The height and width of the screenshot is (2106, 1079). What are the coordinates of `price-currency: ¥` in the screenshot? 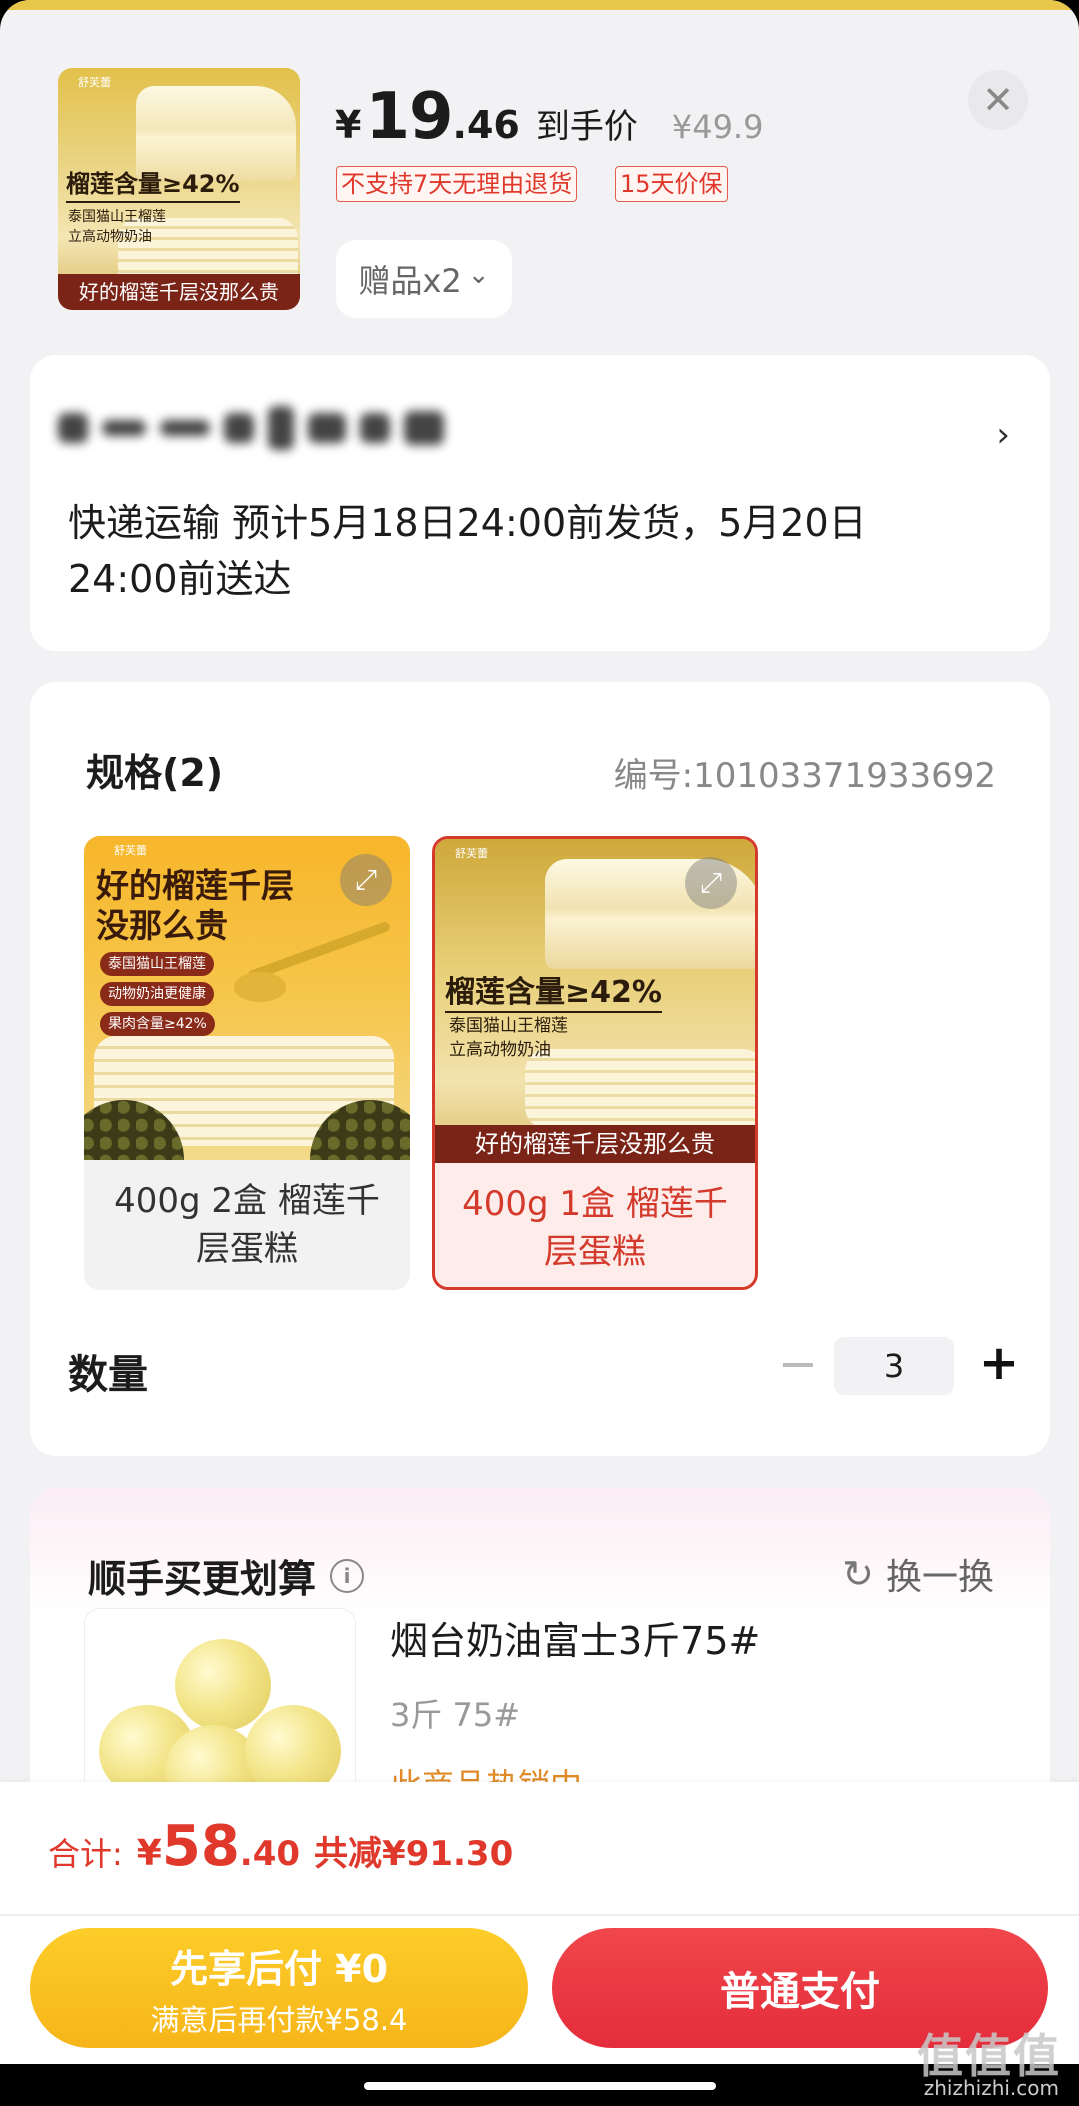 It's located at (348, 125).